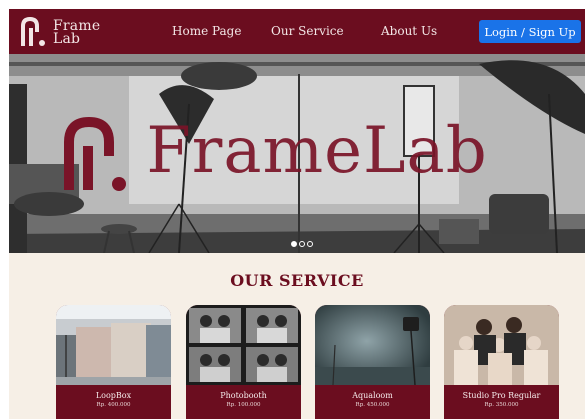  Describe the element at coordinates (113, 395) in the screenshot. I see `service-name: LoopBox` at that location.